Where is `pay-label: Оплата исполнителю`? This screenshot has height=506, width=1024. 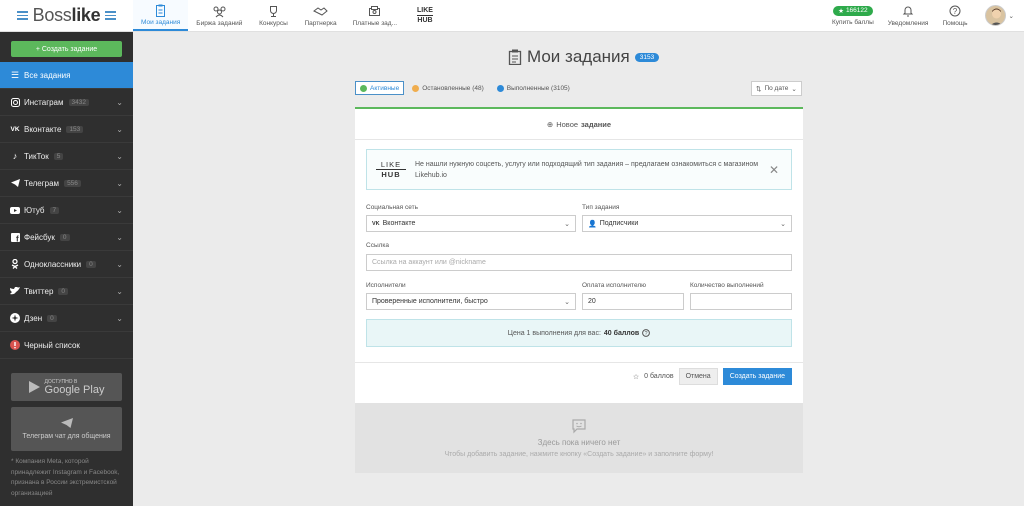
pay-label: Оплата исполнителю is located at coordinates (614, 285).